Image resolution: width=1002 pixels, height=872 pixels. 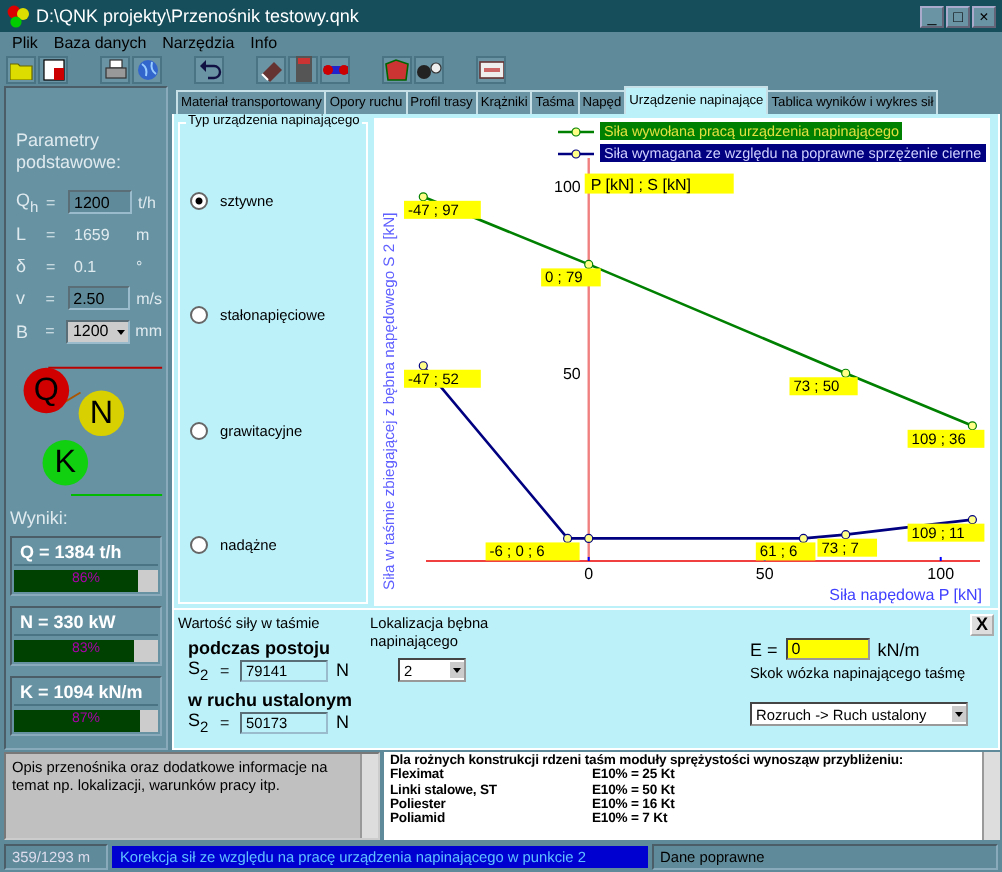 I want to click on parameter-unit: mm, so click(x=148, y=331).